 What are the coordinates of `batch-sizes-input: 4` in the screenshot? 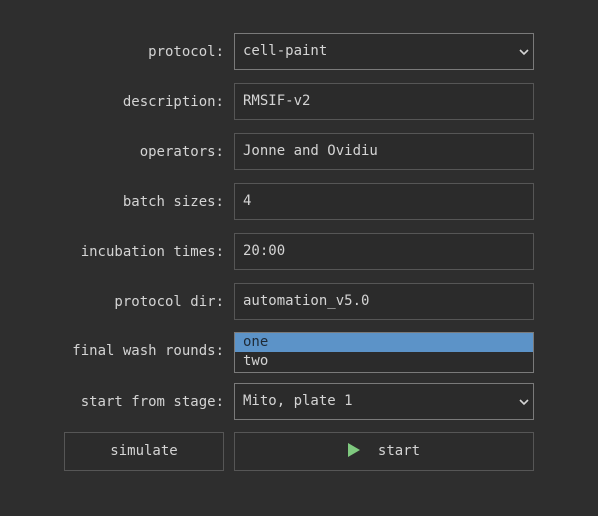 It's located at (384, 201).